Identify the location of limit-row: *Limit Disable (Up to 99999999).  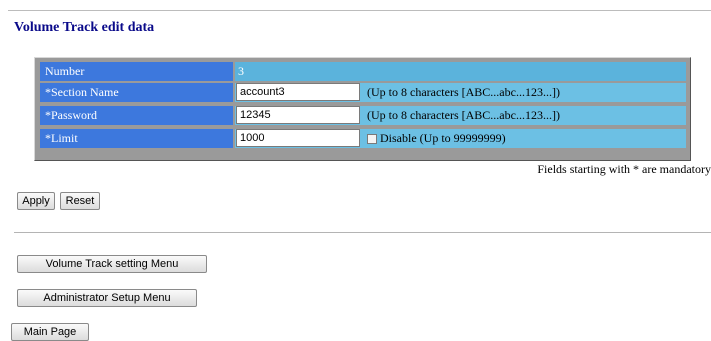
(363, 138).